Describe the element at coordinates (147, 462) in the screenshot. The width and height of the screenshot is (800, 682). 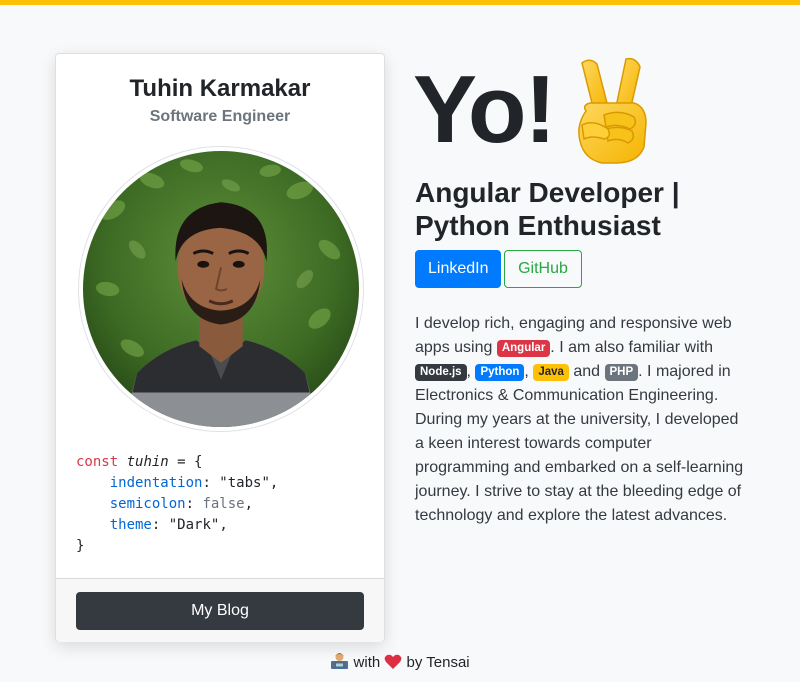
I see `code-variable: tuhin` at that location.